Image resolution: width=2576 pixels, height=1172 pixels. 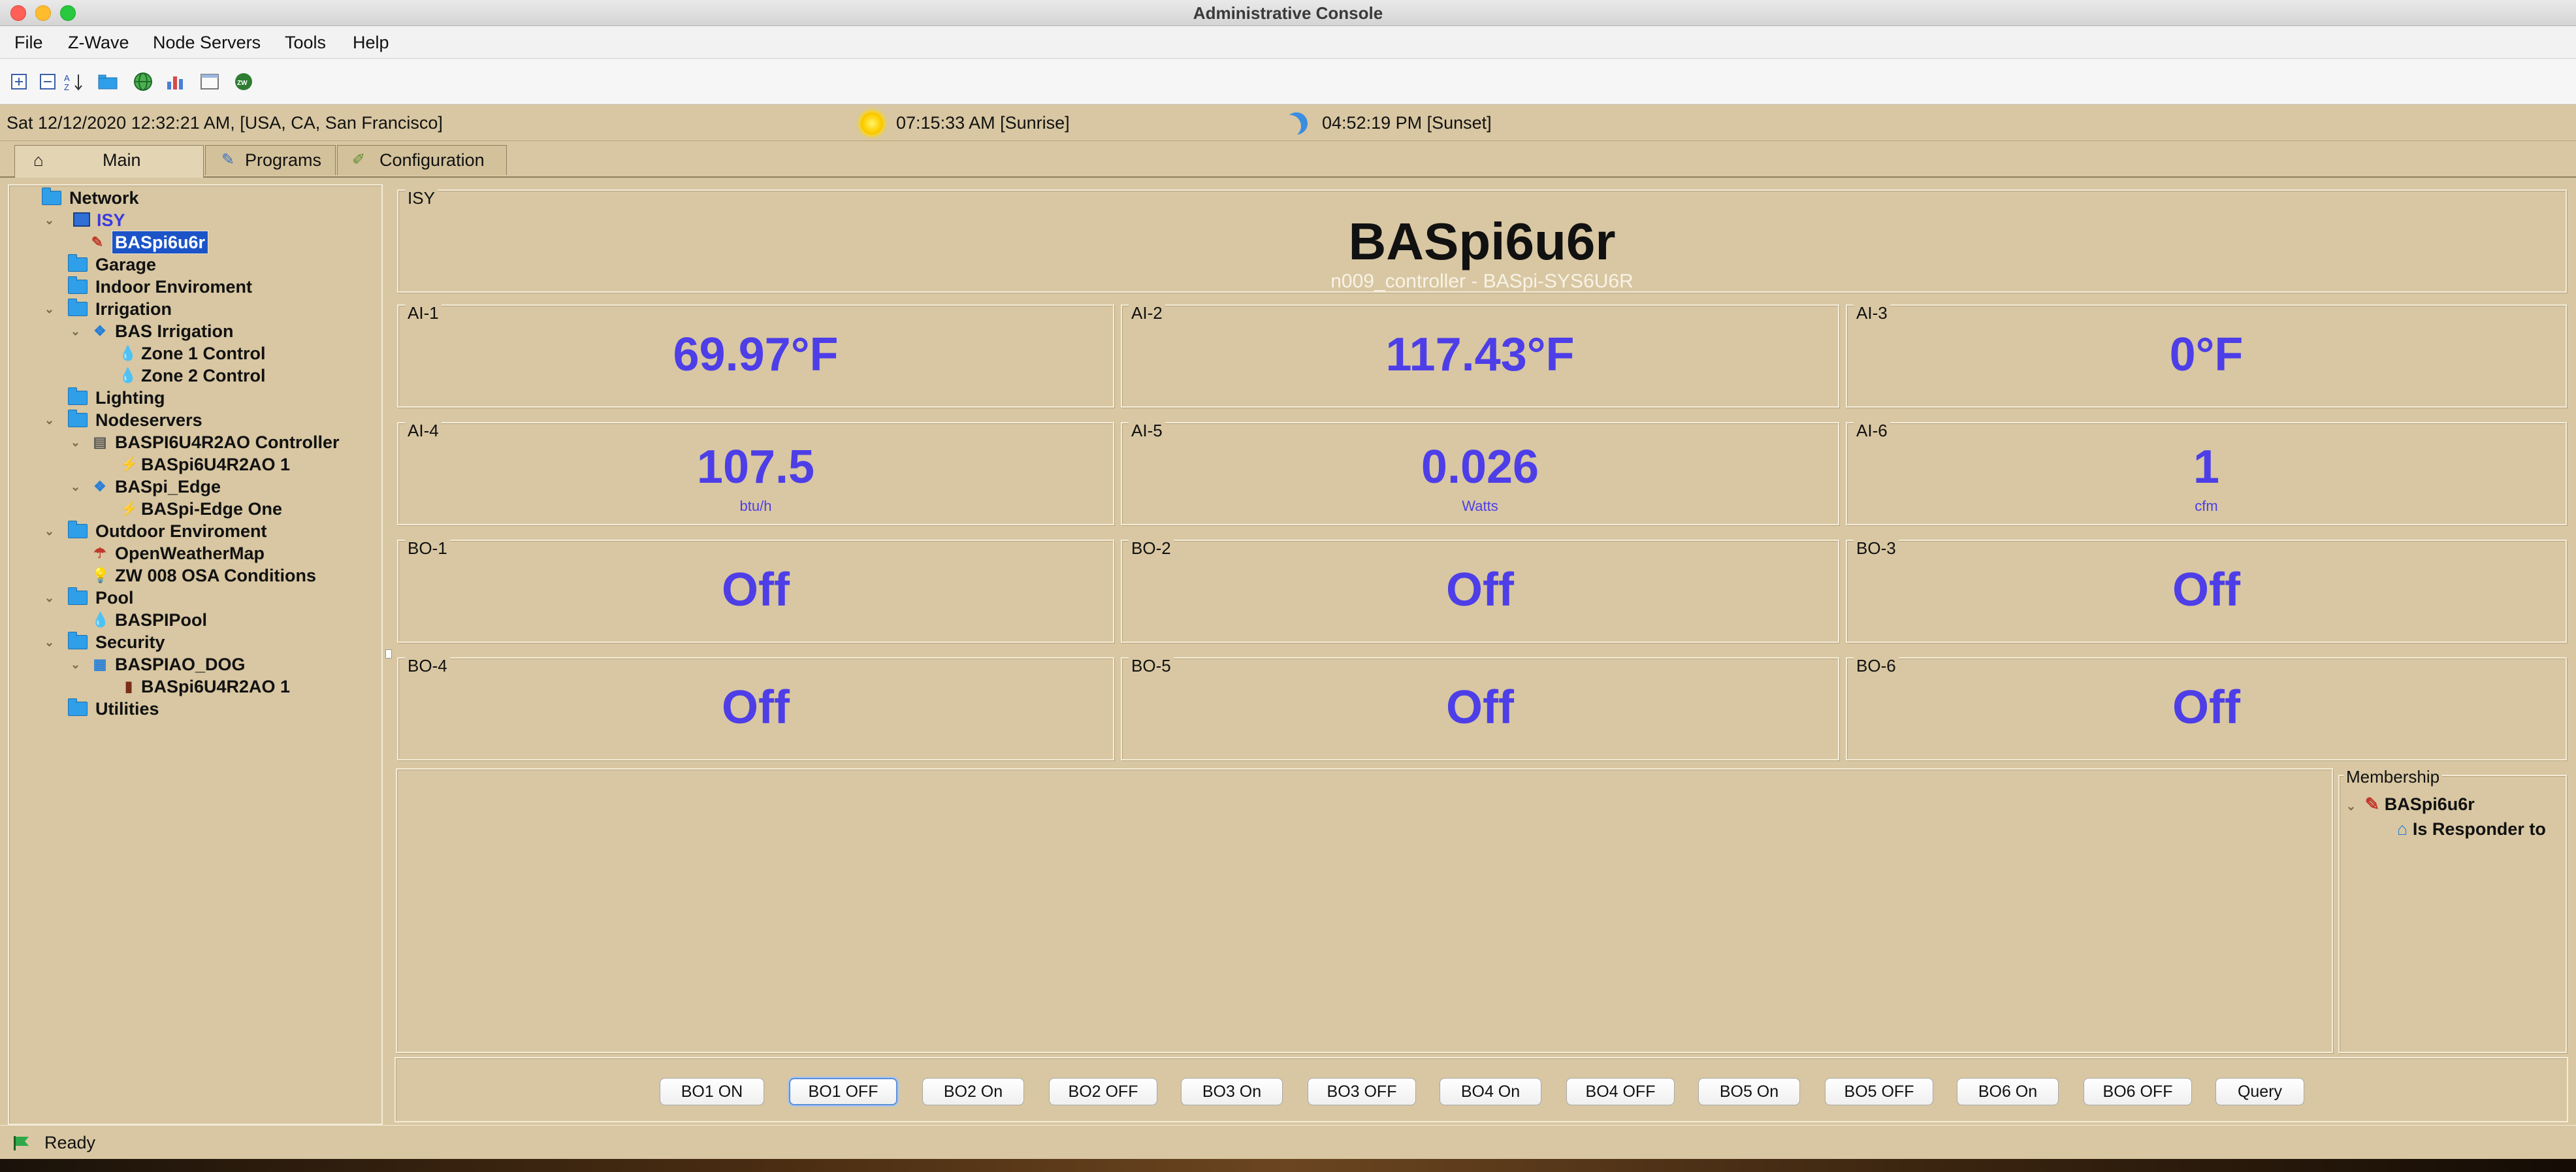 What do you see at coordinates (755, 467) in the screenshot?
I see `ai-4-value: 107.5` at bounding box center [755, 467].